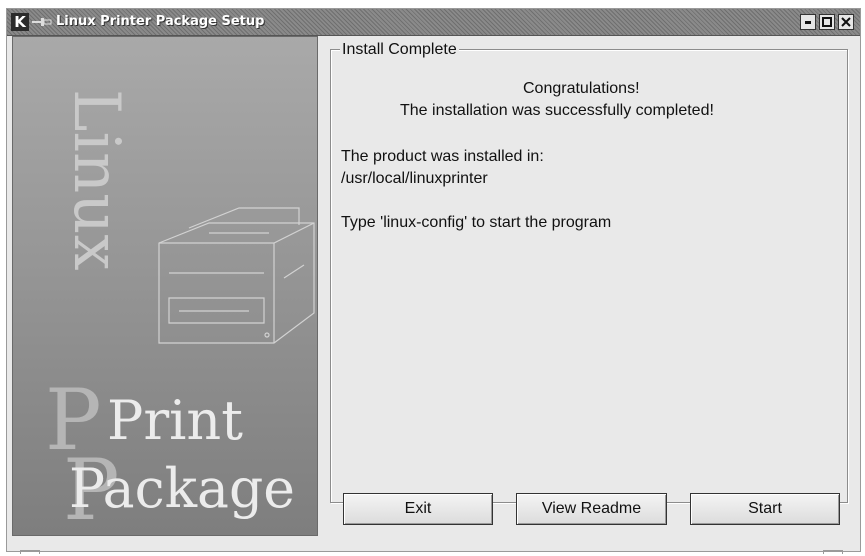  I want to click on printer-illustration, so click(236, 275).